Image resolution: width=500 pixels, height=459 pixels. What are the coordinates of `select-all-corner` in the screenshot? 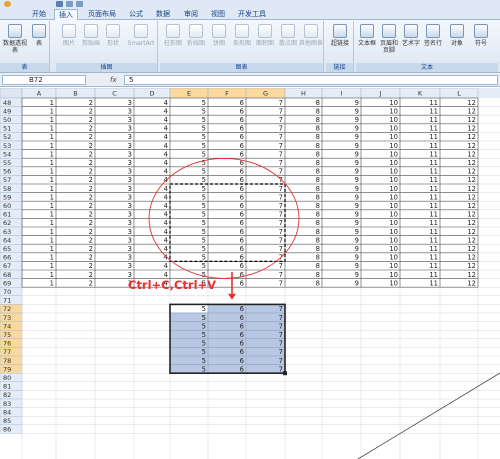 It's located at (11, 93).